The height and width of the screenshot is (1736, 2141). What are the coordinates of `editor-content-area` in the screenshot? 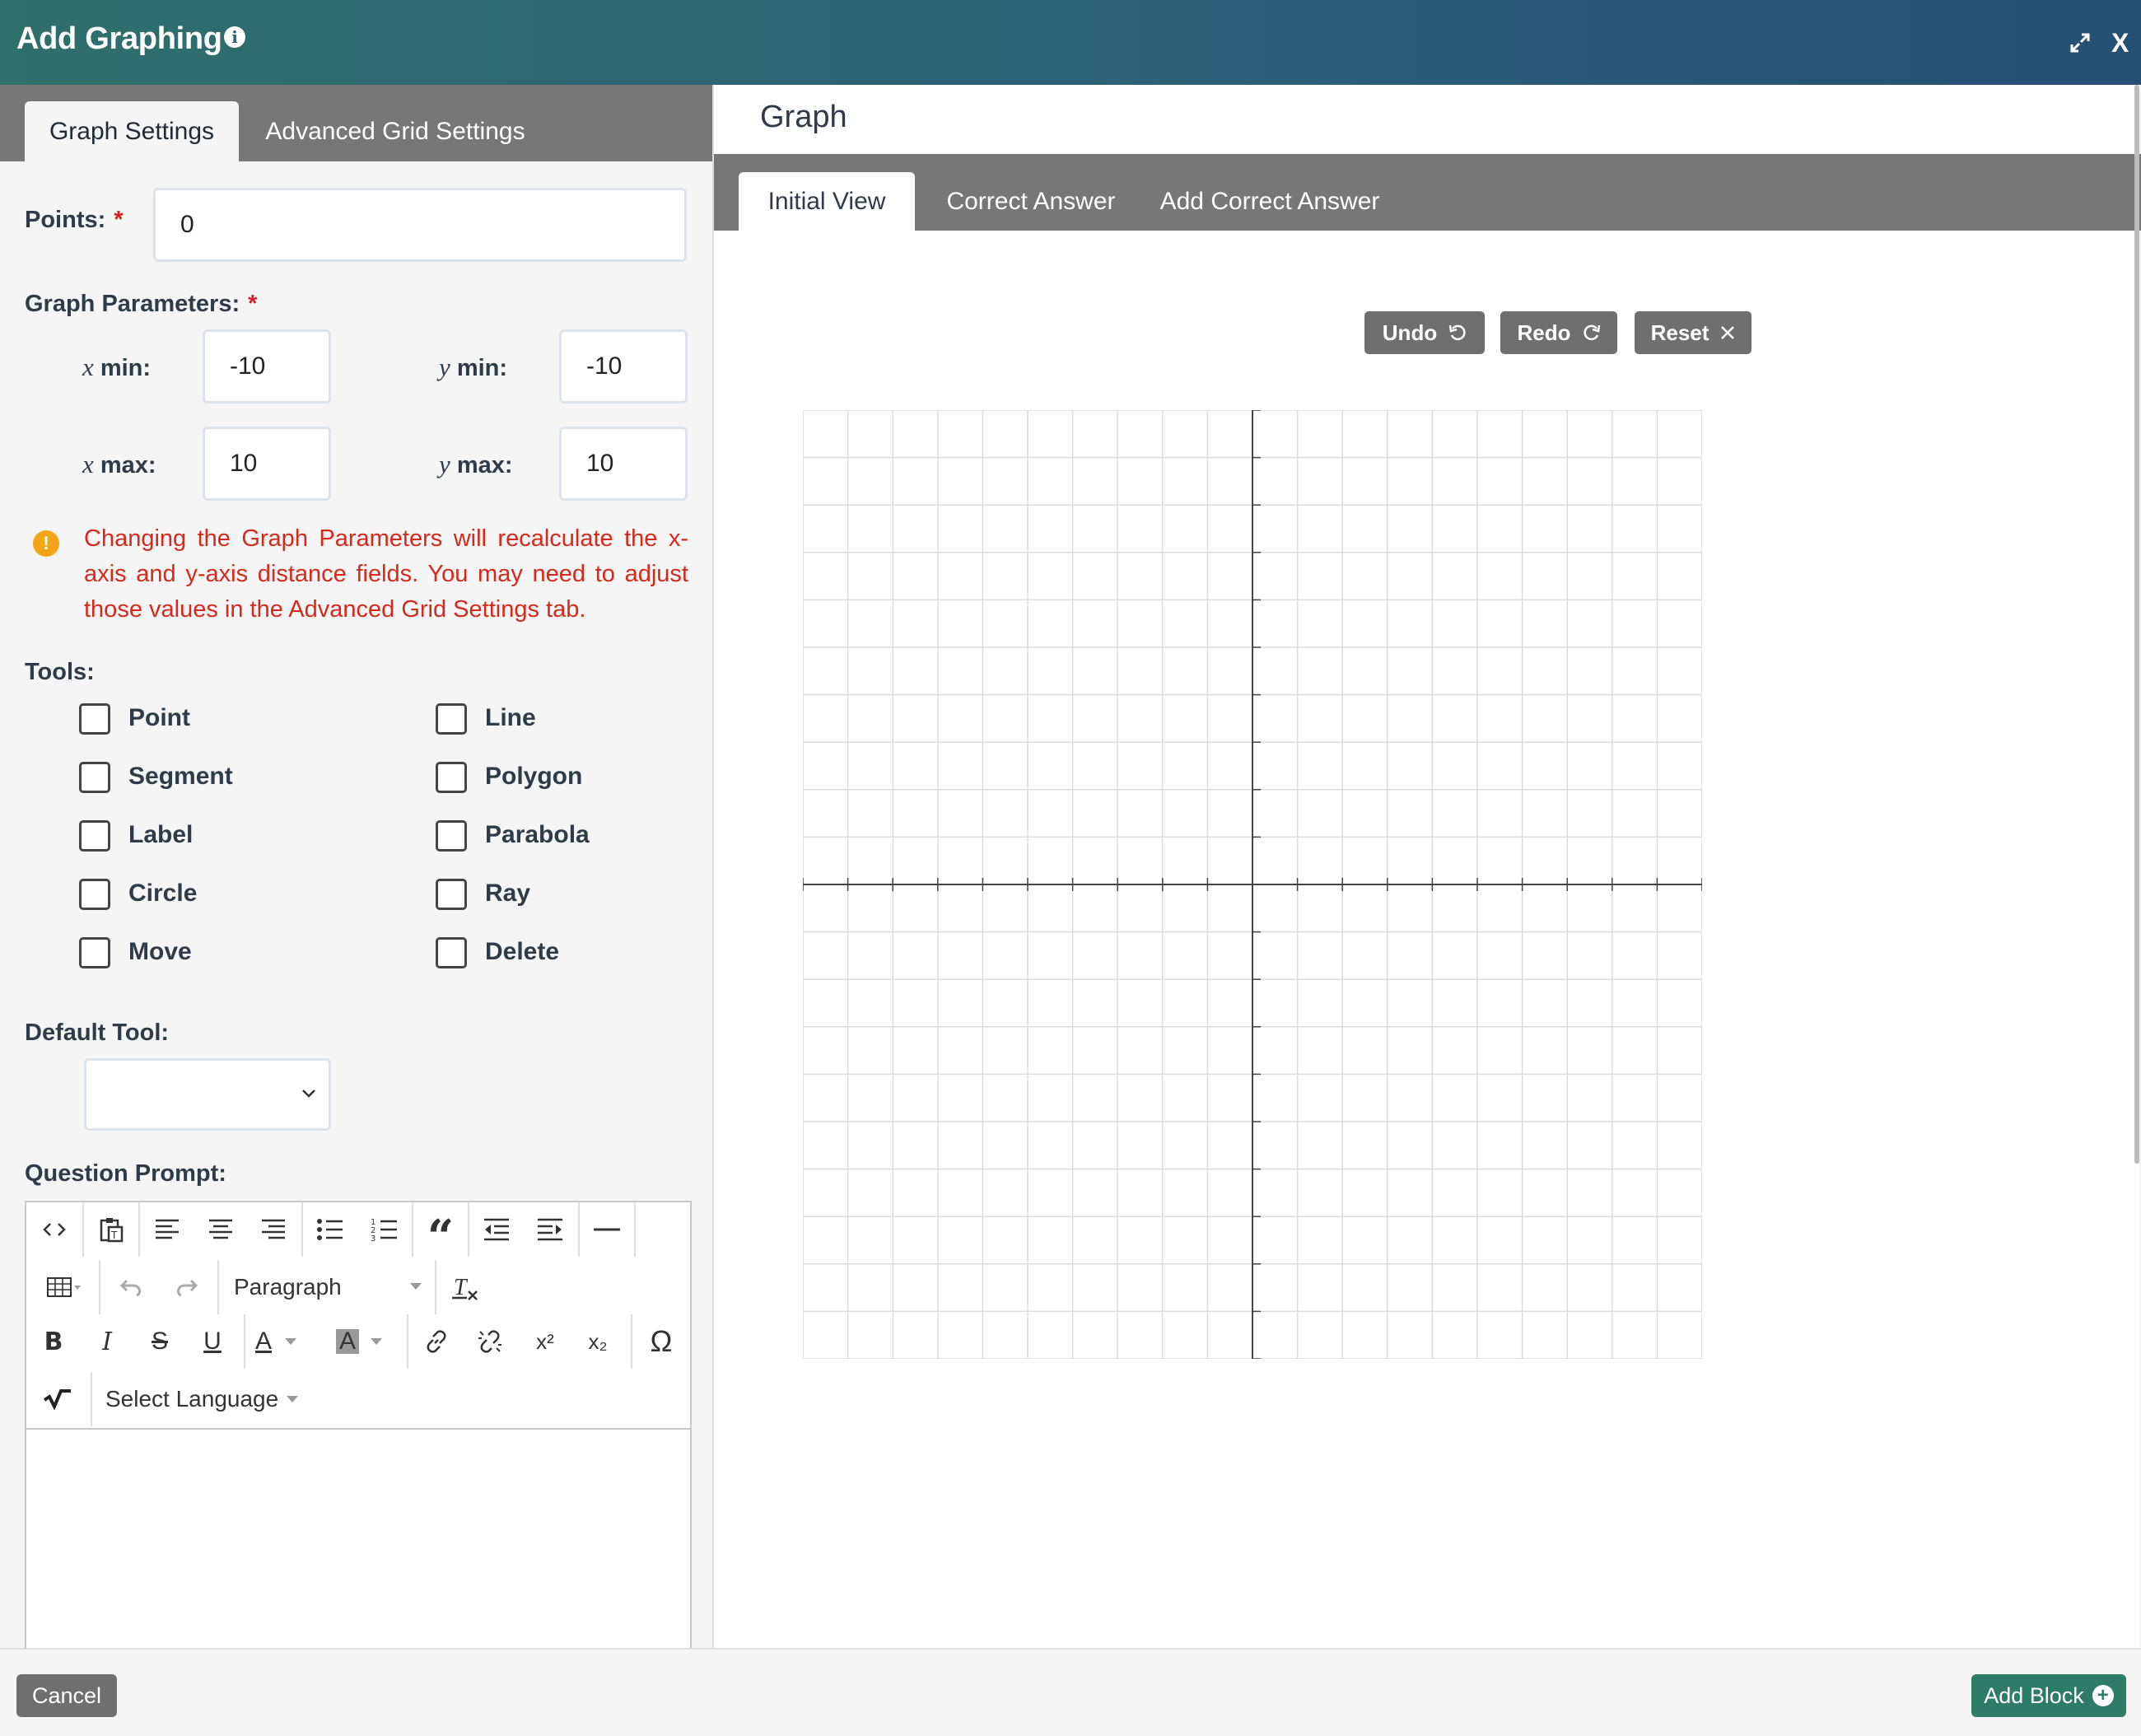 It's located at (358, 1539).